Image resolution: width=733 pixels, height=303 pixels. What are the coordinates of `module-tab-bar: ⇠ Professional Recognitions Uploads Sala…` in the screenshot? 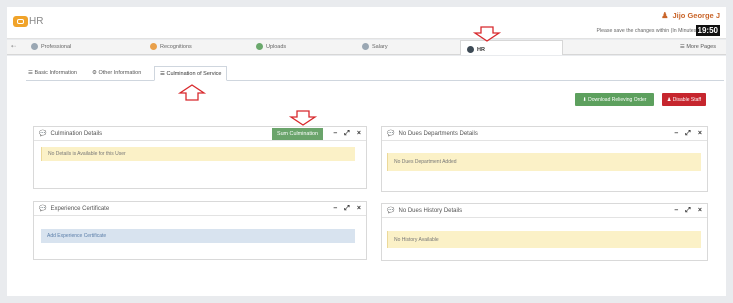 It's located at (366, 47).